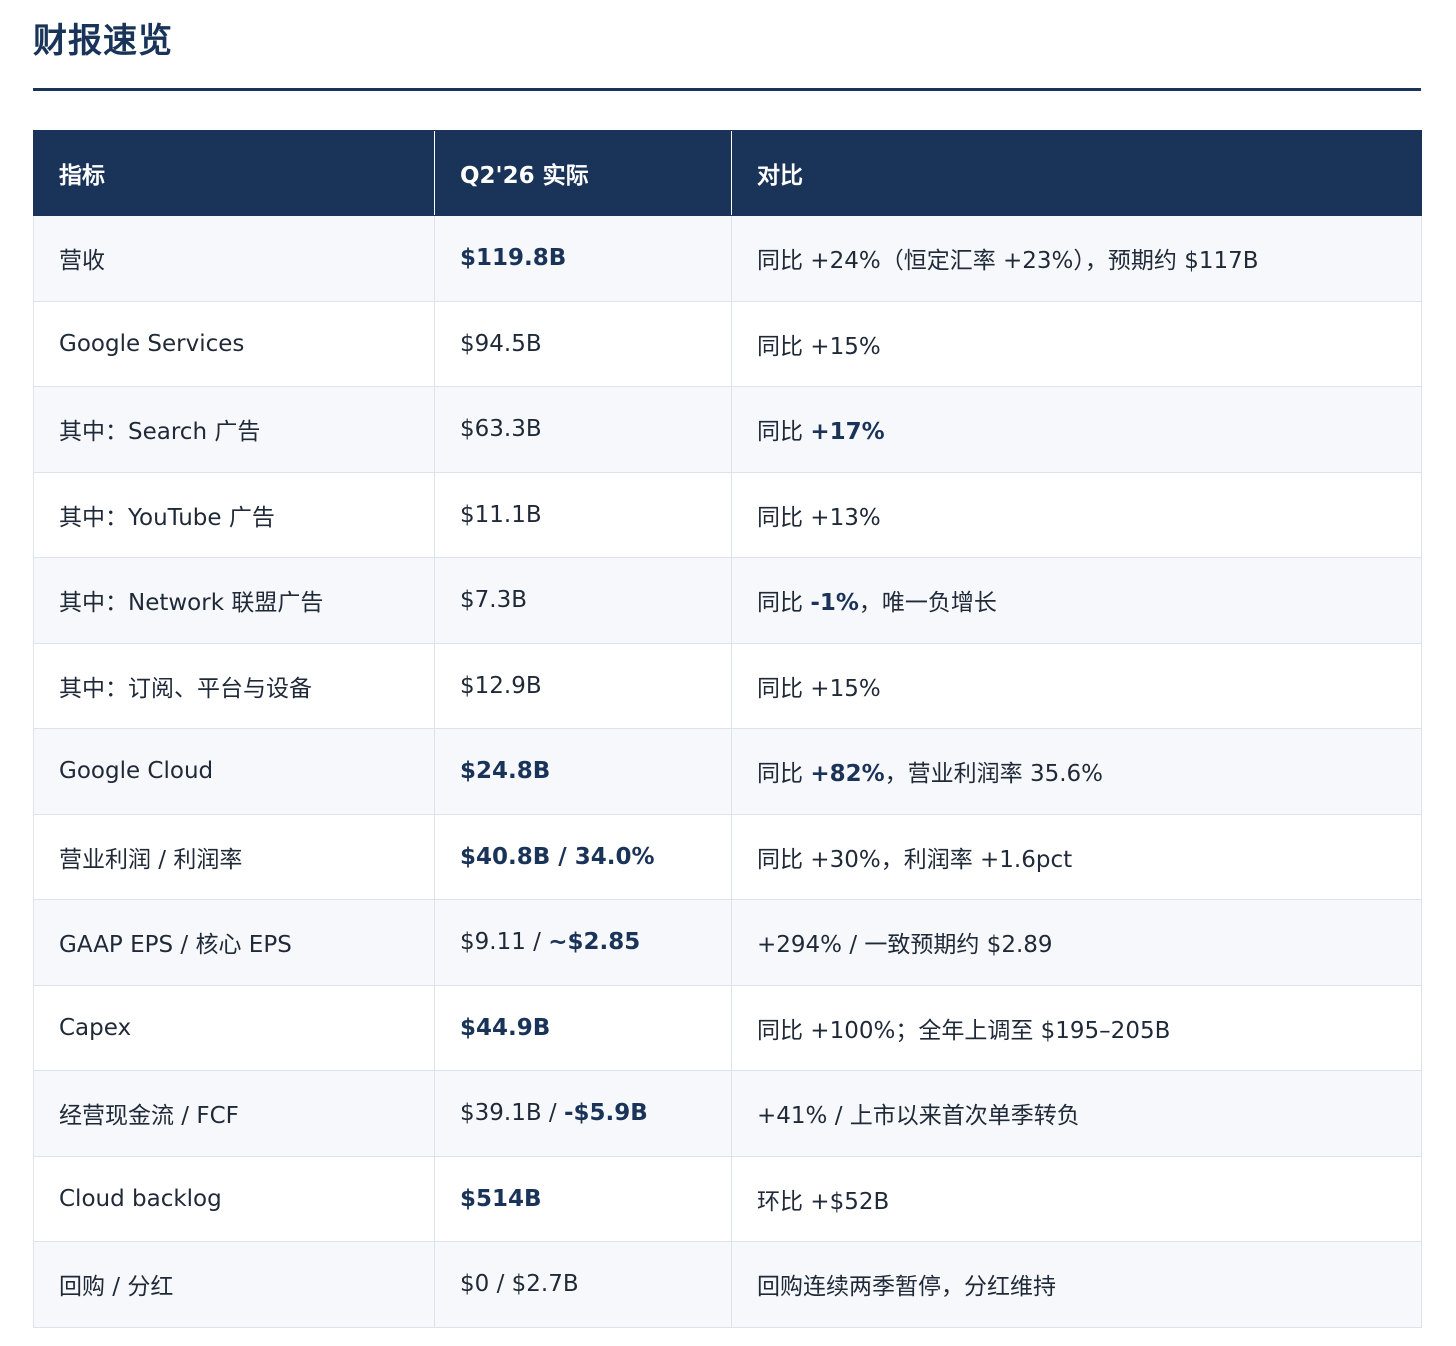 The image size is (1456, 1346). I want to click on cell-actual: $119.8B, so click(583, 258).